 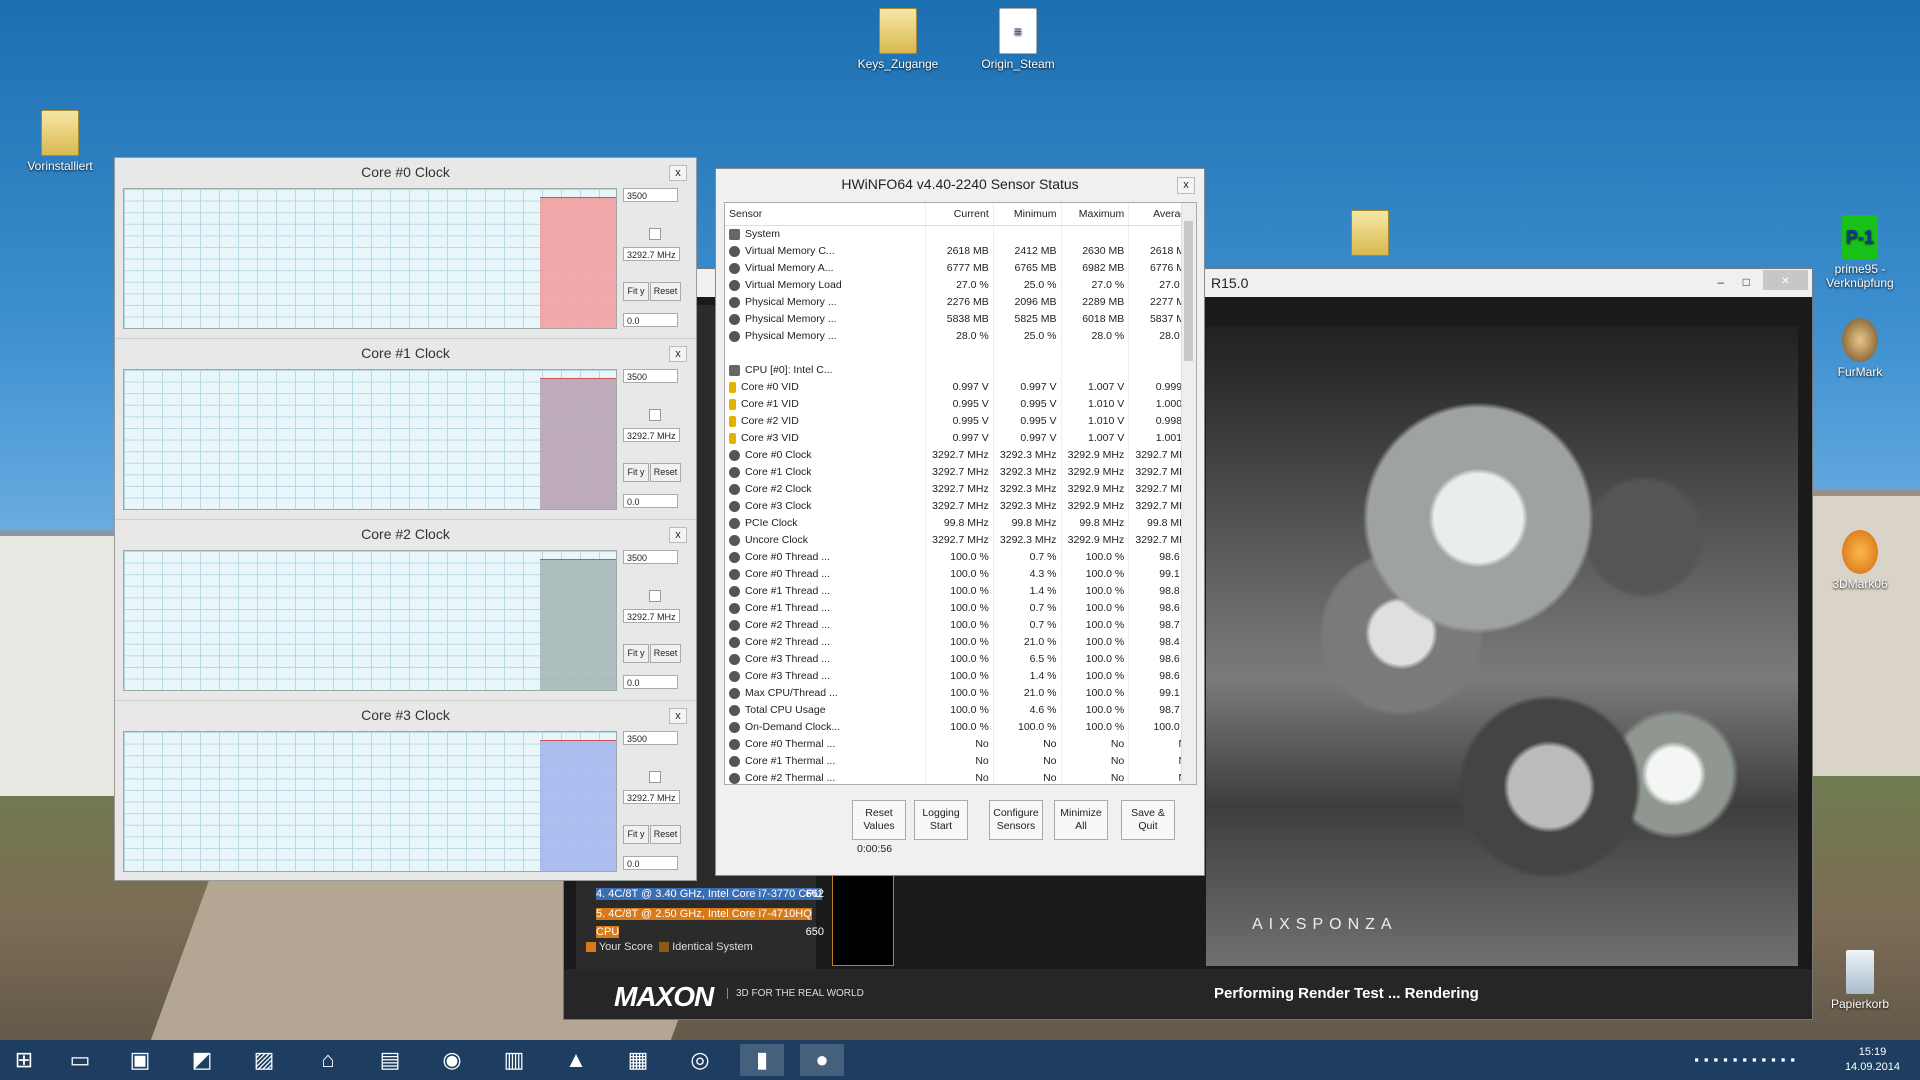 What do you see at coordinates (80, 1060) in the screenshot?
I see `file-explorer-icon: ▭` at bounding box center [80, 1060].